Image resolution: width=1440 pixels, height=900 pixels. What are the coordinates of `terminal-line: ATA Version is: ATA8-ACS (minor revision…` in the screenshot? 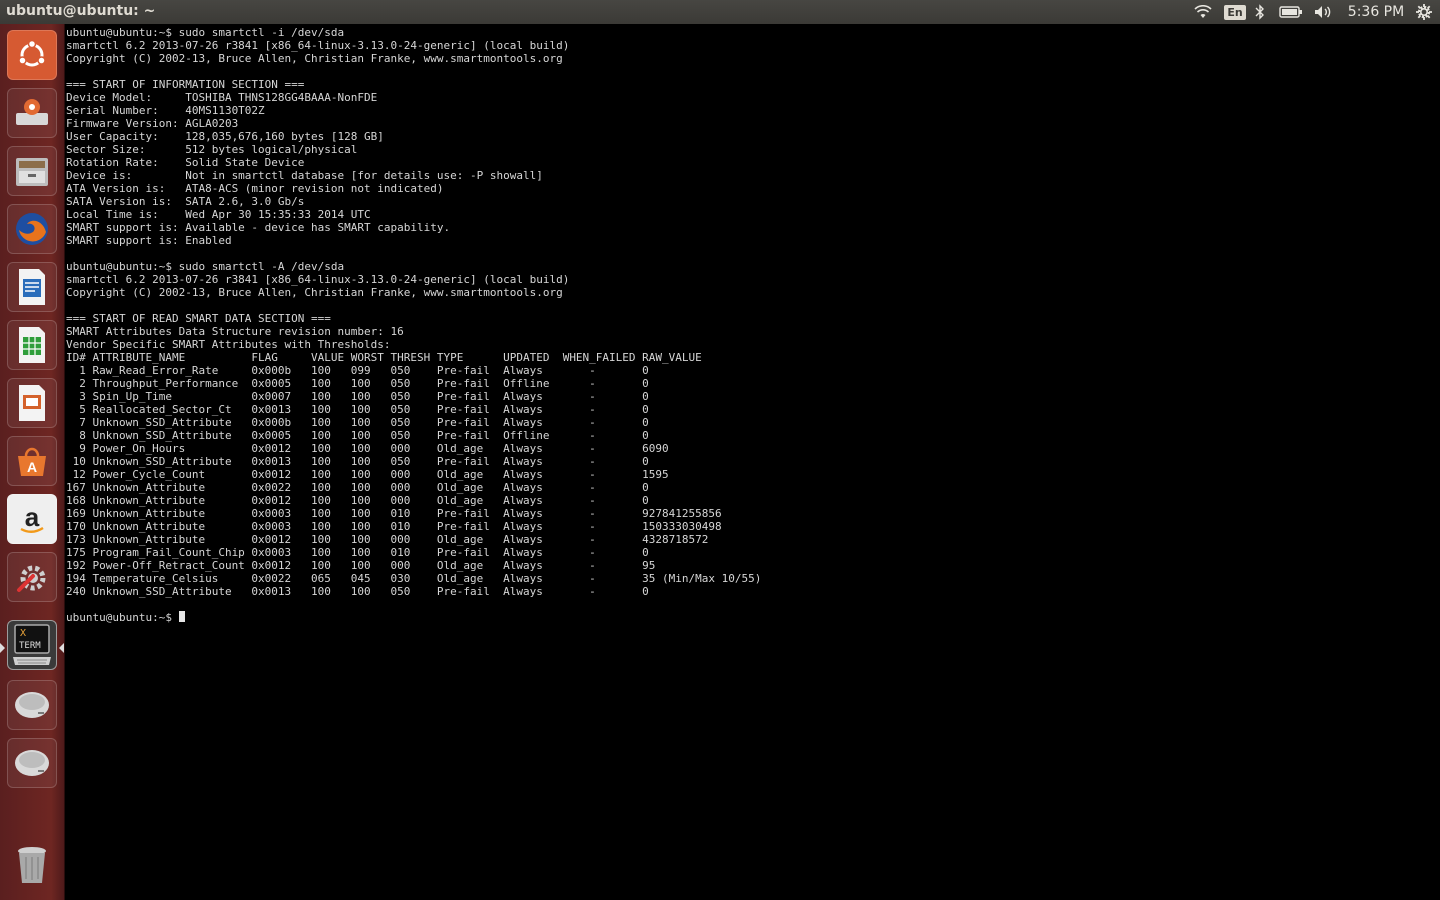 It's located at (255, 188).